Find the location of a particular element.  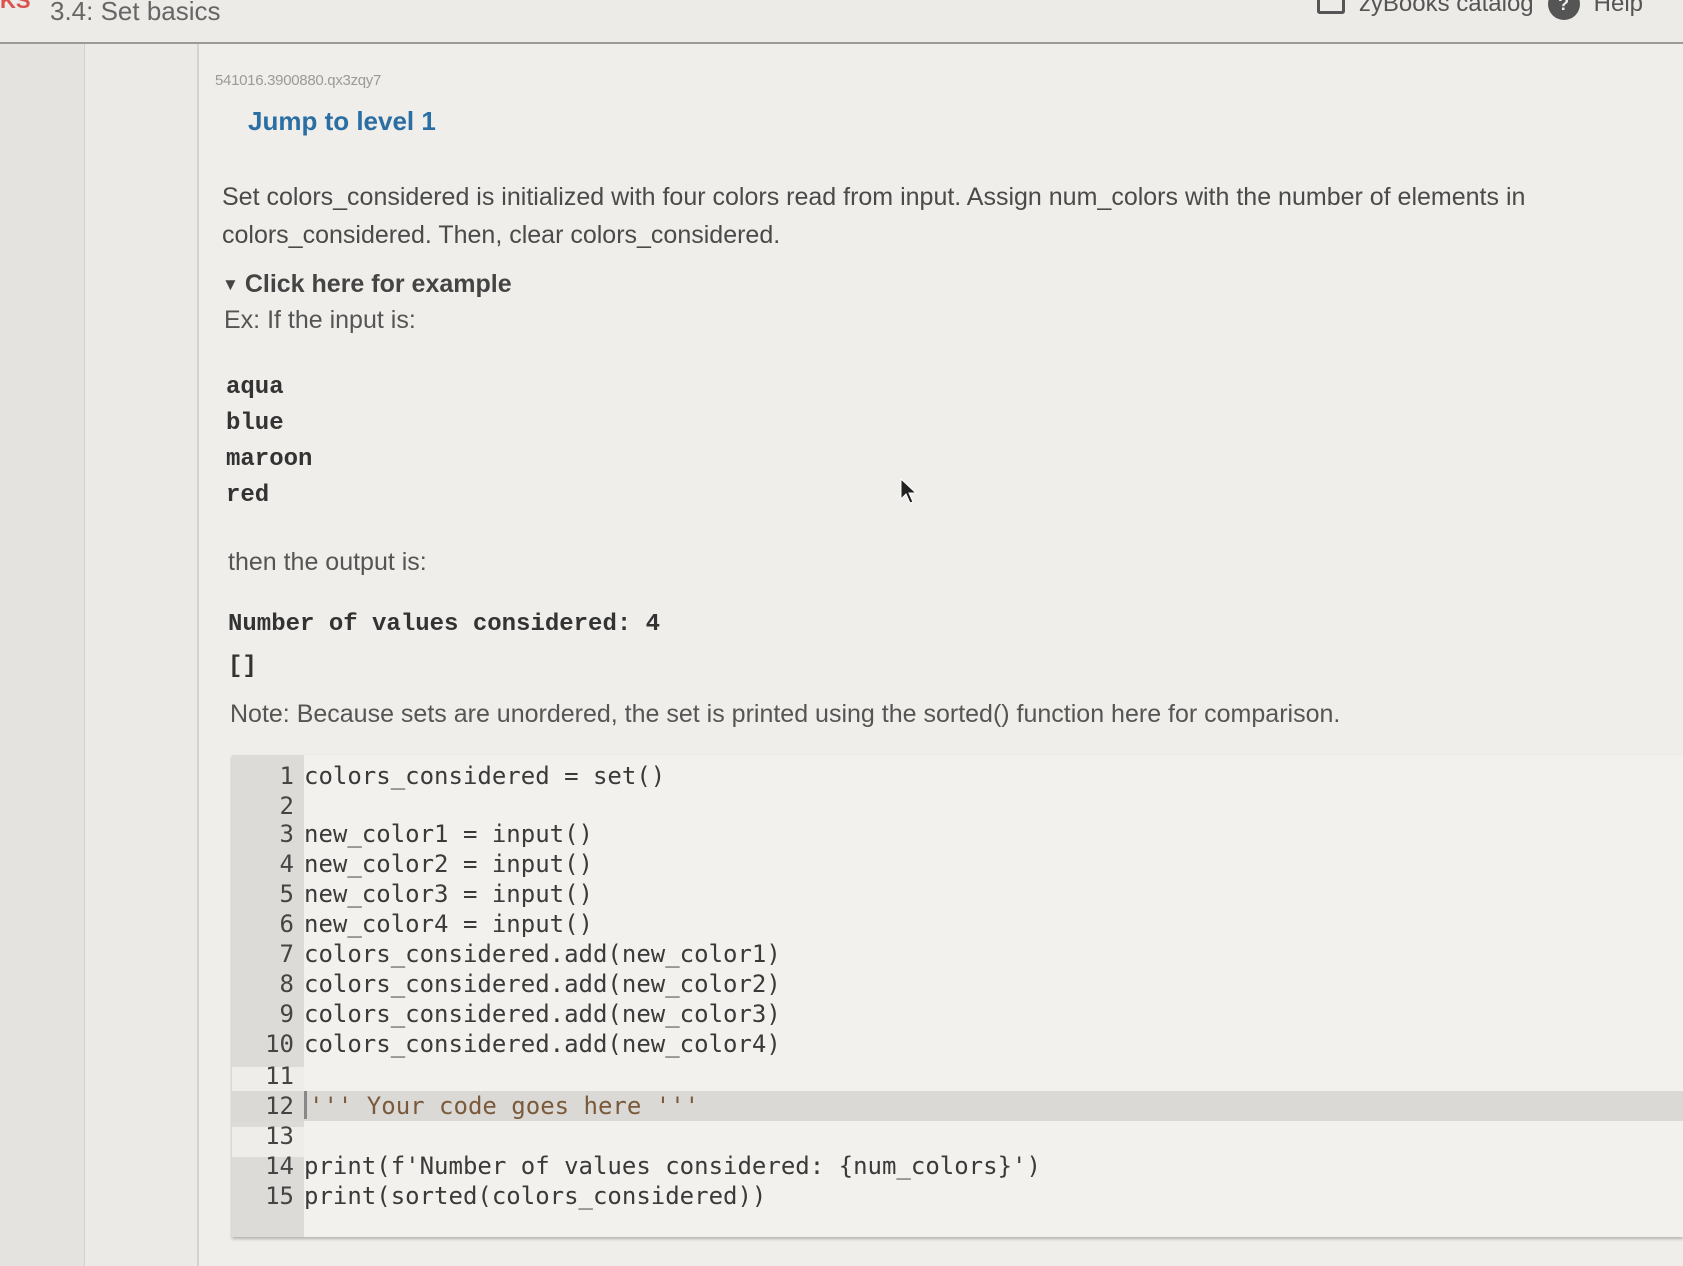

line-number: 8 is located at coordinates (286, 984).